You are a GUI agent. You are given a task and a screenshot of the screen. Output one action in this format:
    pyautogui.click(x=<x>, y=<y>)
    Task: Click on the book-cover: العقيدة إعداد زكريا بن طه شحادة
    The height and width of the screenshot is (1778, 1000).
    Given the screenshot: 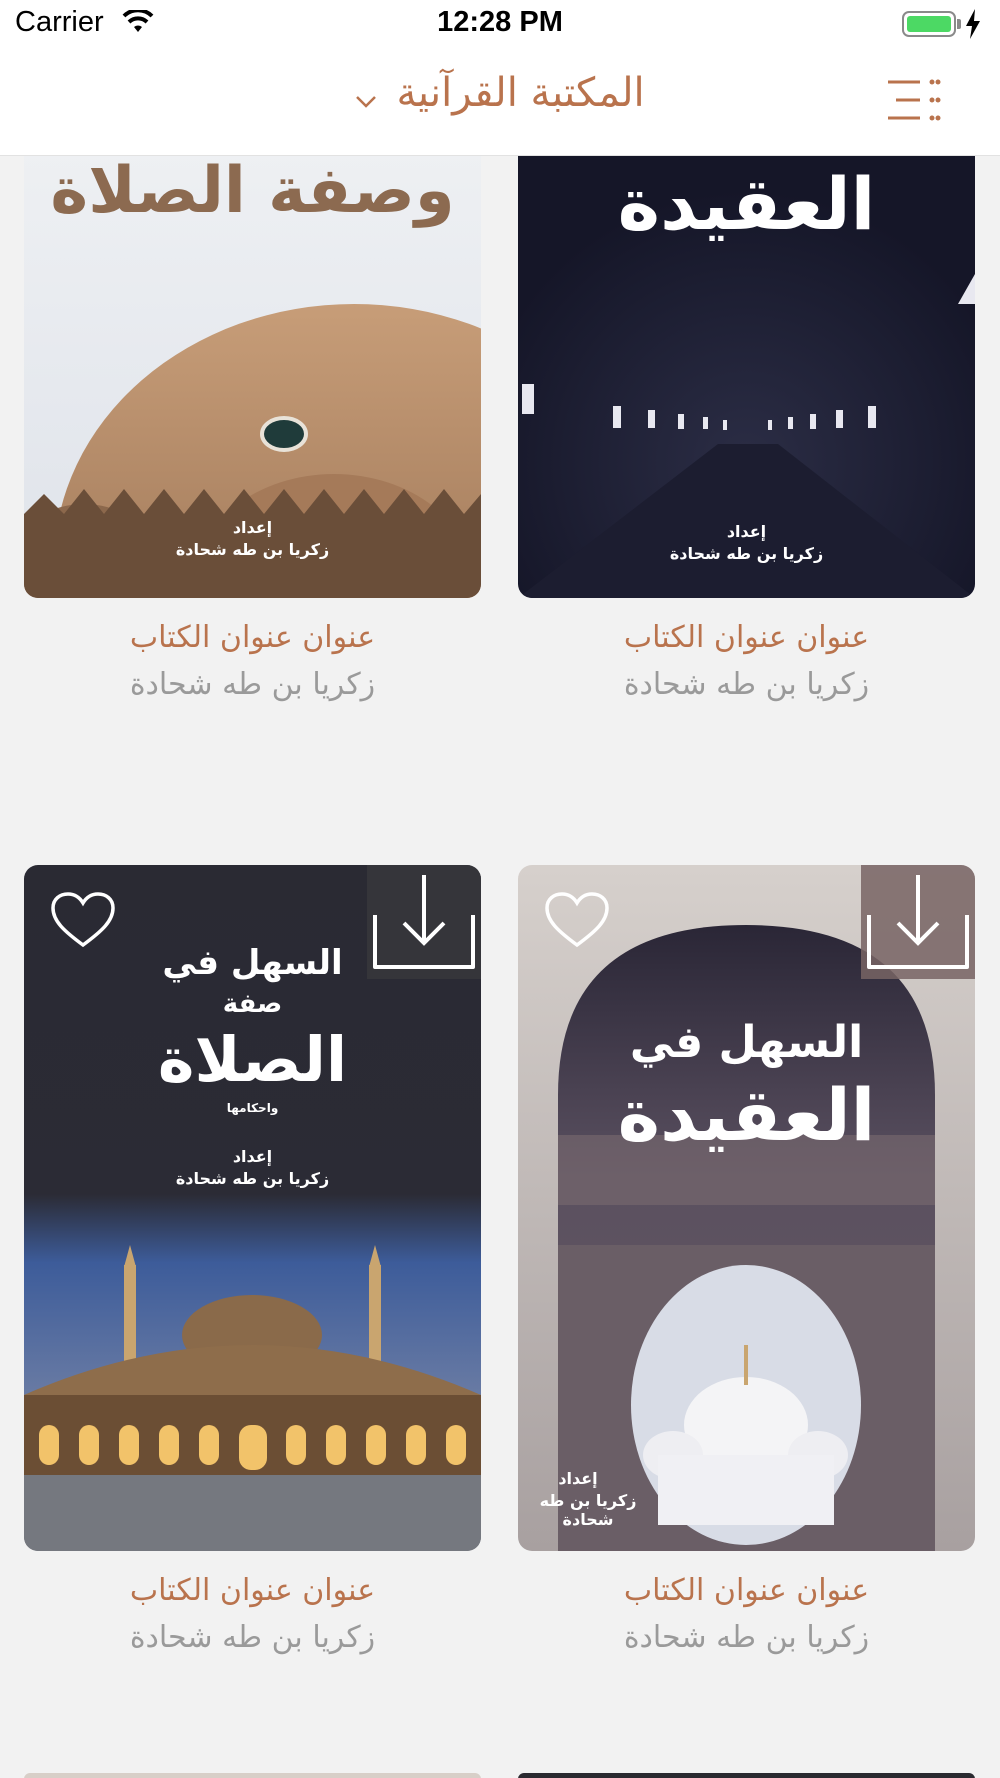 What is the action you would take?
    pyautogui.click(x=746, y=377)
    